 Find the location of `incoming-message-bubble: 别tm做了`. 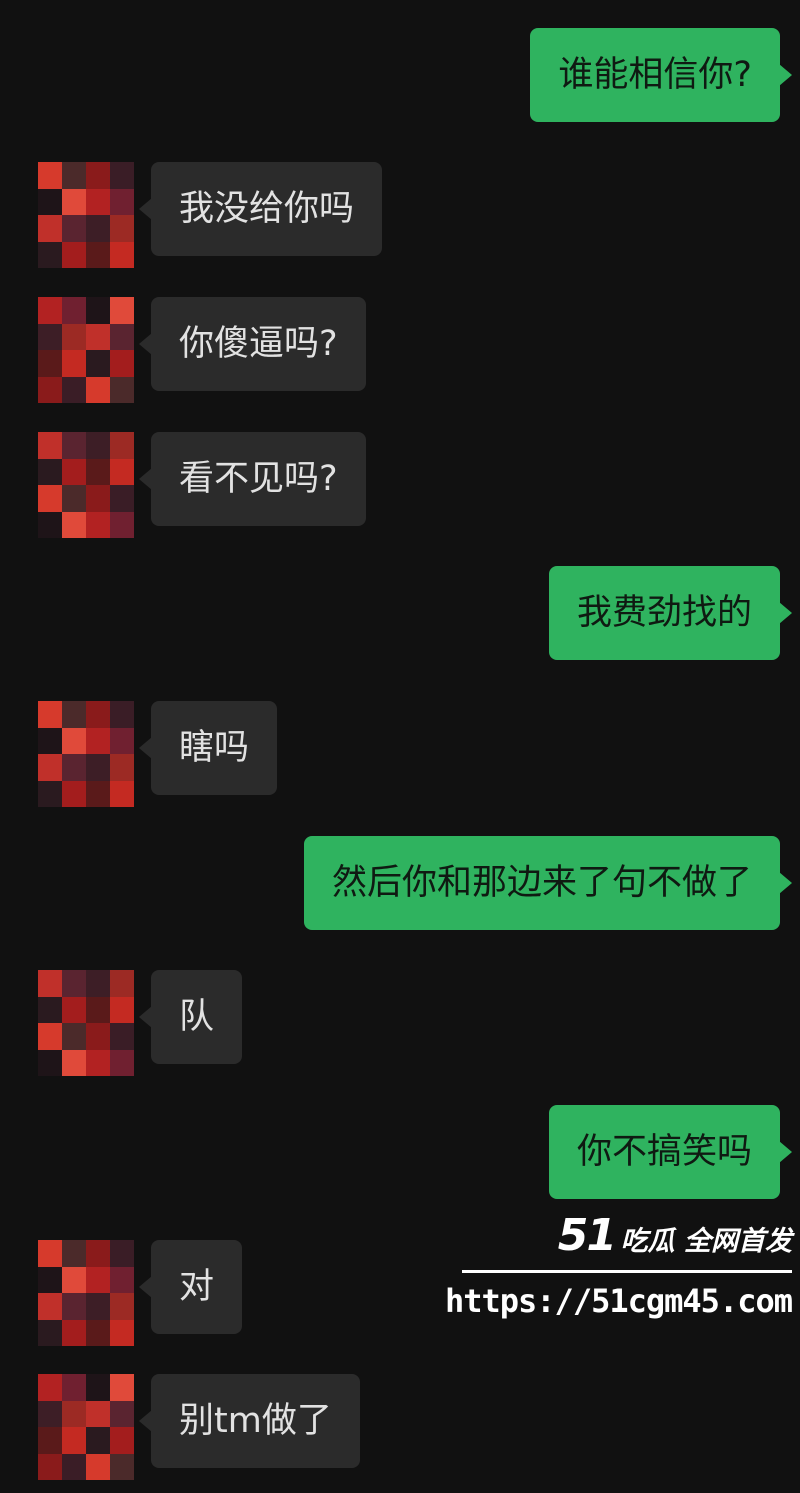

incoming-message-bubble: 别tm做了 is located at coordinates (255, 1421).